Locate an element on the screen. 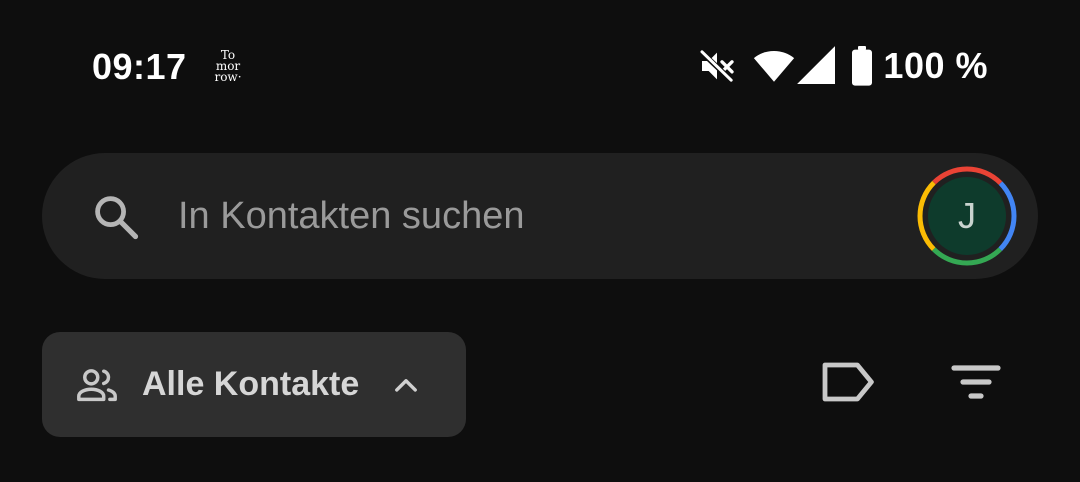  label-icon is located at coordinates (848, 384).